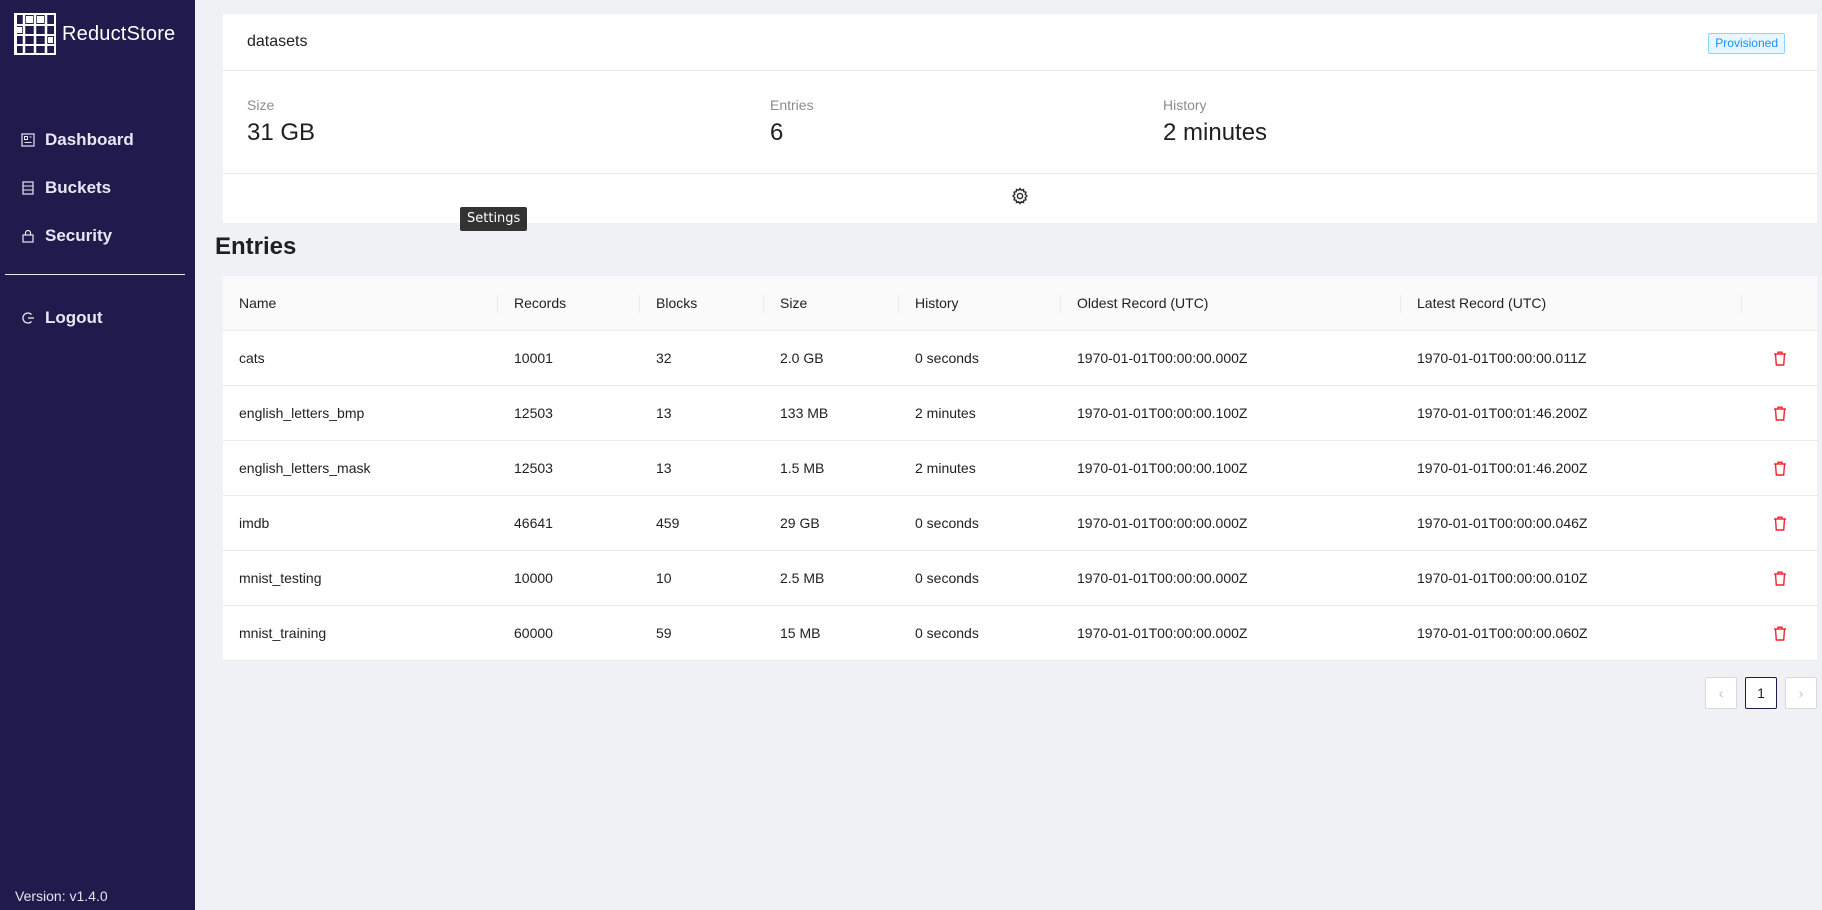 Image resolution: width=1822 pixels, height=910 pixels. Describe the element at coordinates (804, 413) in the screenshot. I see `cell-size: 133 MB` at that location.